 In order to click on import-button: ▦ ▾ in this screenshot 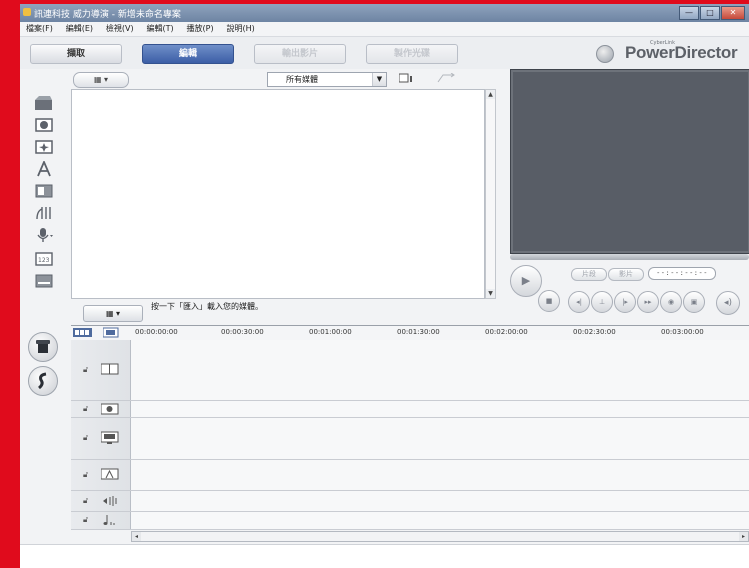, I will do `click(113, 313)`.